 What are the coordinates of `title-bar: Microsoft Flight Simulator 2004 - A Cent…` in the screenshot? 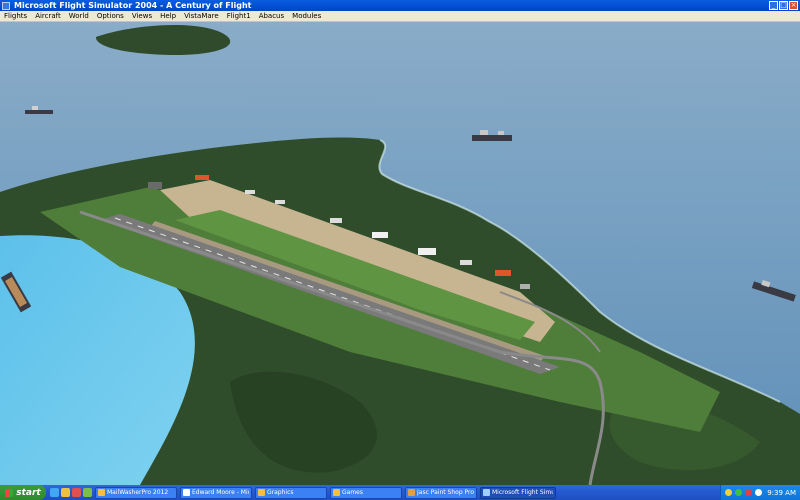 It's located at (400, 5).